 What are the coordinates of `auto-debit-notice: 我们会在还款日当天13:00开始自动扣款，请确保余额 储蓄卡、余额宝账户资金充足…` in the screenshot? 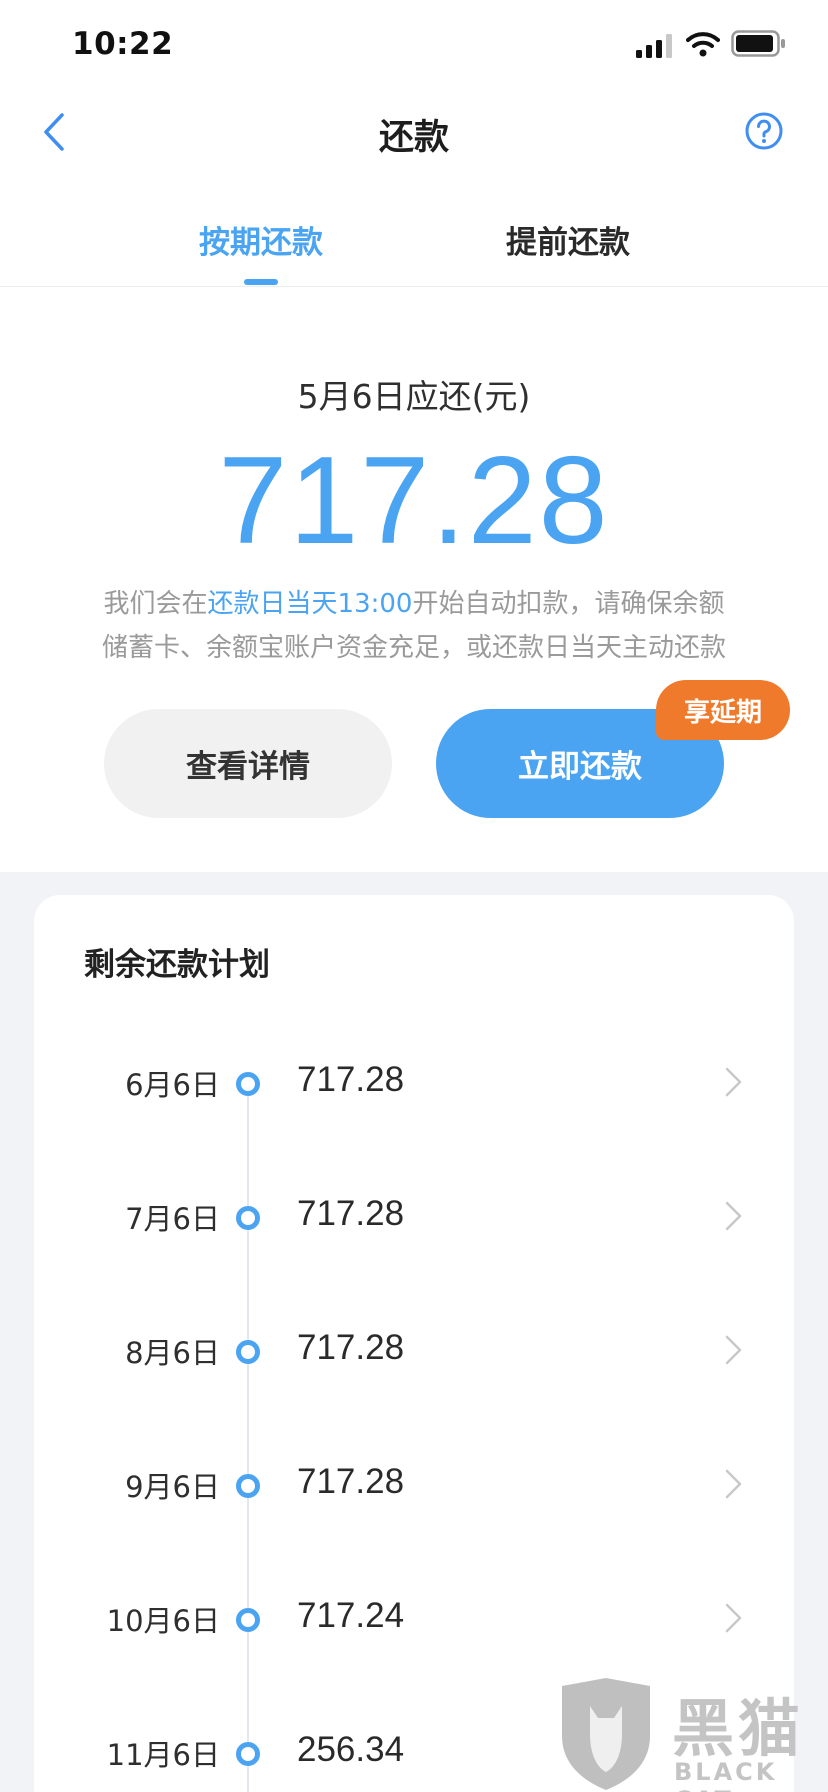 It's located at (414, 626).